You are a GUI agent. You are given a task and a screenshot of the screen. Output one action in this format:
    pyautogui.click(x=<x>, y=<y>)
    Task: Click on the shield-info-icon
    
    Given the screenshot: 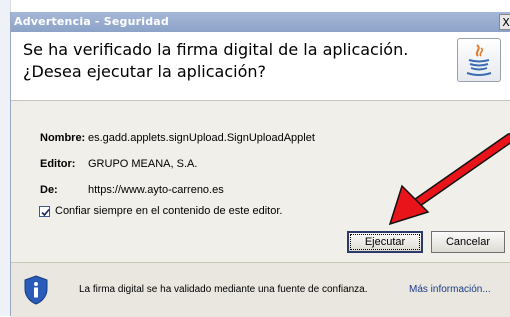 What is the action you would take?
    pyautogui.click(x=36, y=291)
    